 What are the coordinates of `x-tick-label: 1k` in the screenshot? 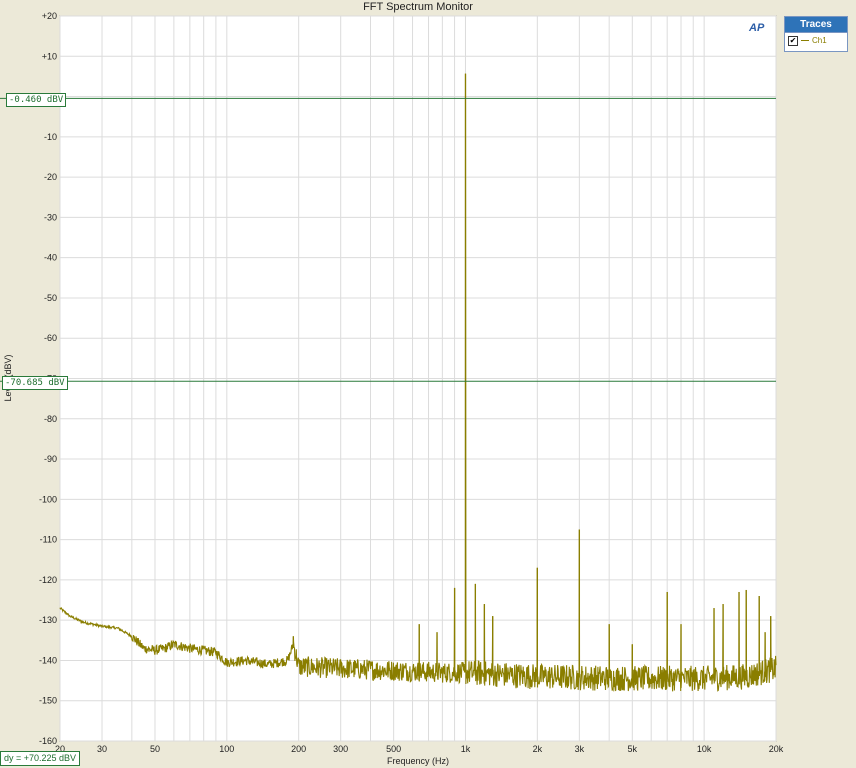 It's located at (466, 749).